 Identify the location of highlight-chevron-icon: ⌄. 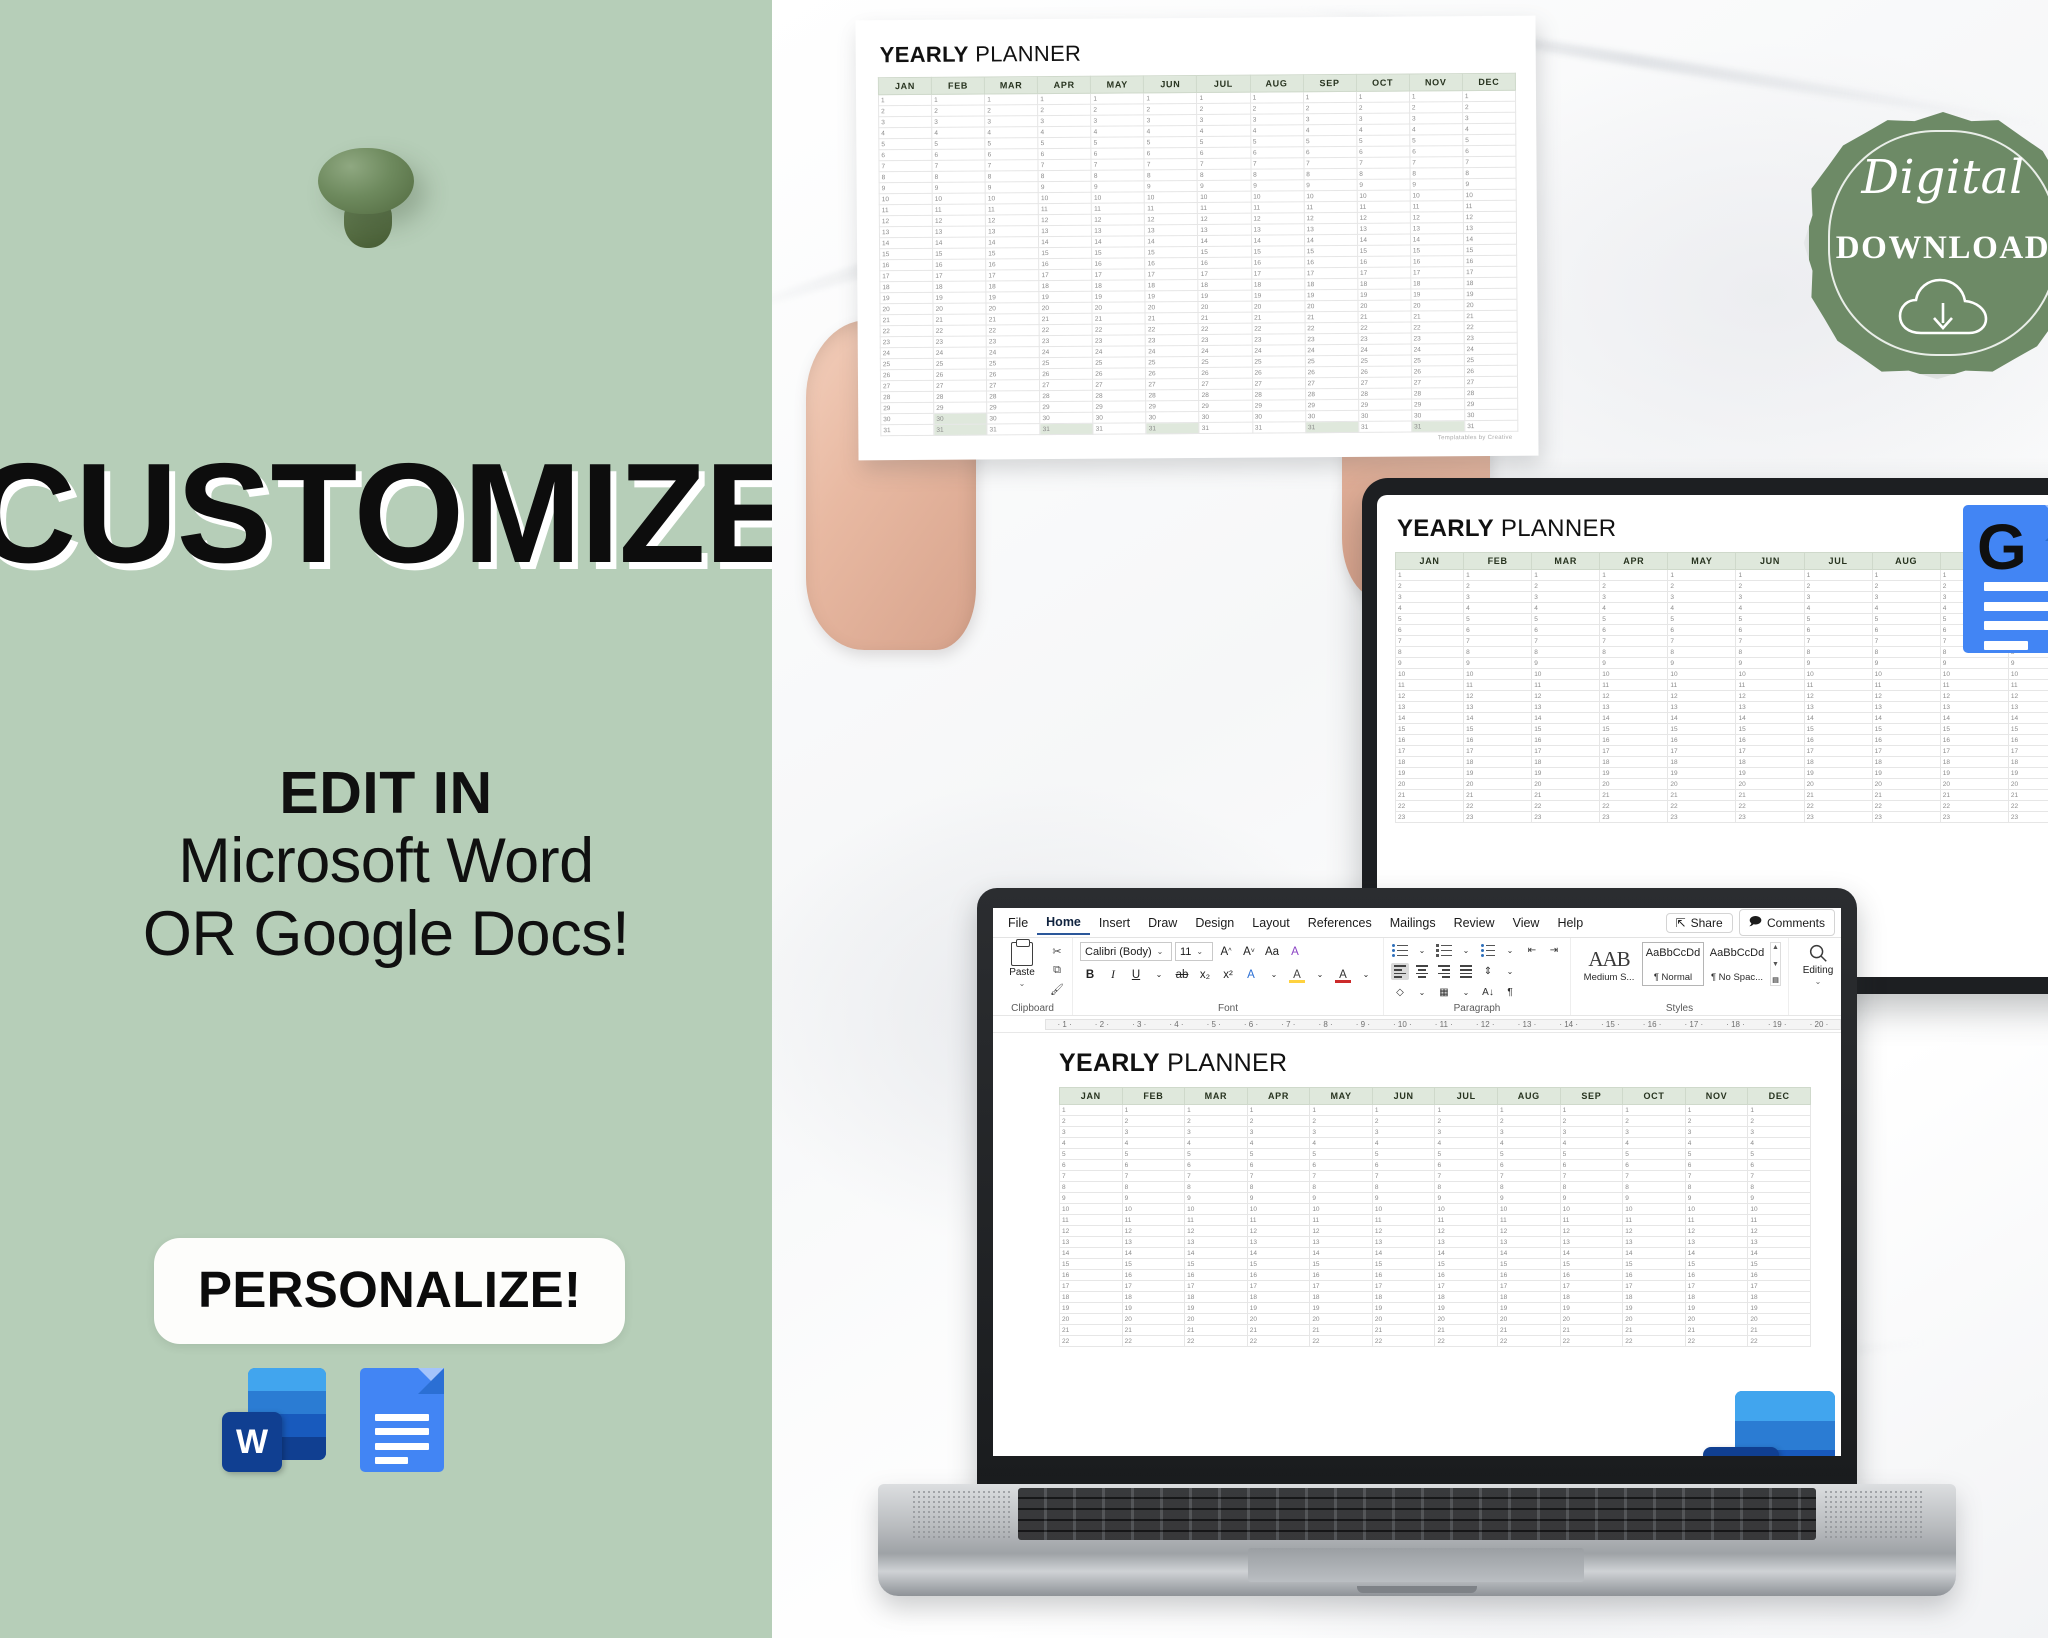
(1320, 974).